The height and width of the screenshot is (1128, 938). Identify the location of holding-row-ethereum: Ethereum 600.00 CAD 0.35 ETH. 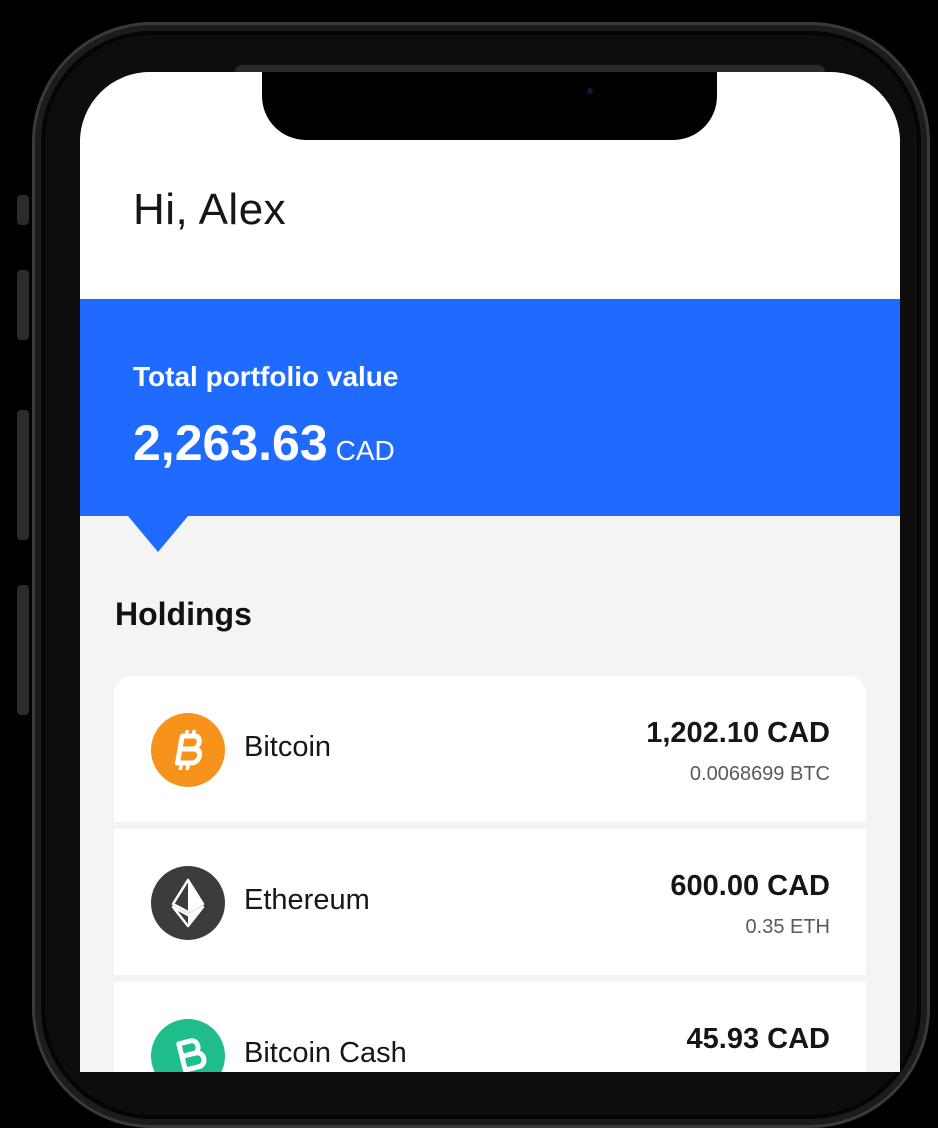
(490, 902).